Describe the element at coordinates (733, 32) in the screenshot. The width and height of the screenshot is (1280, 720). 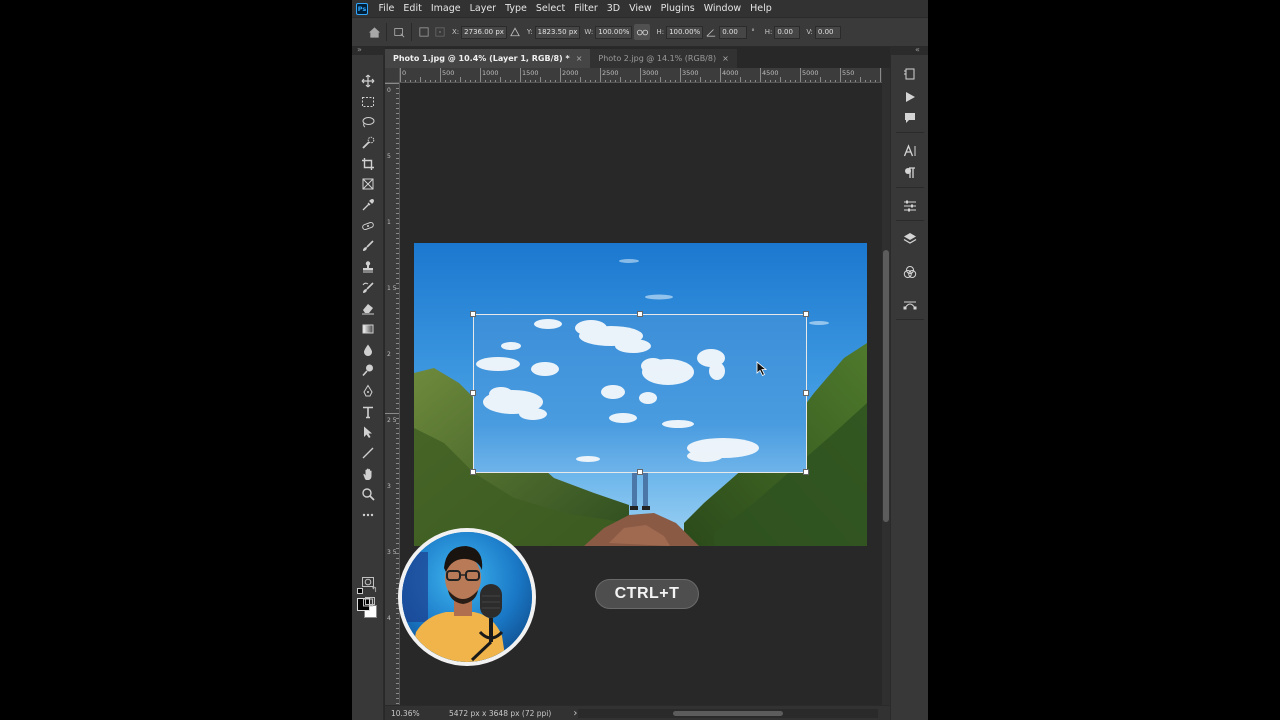
I see `rotation-field: 0.00` at that location.